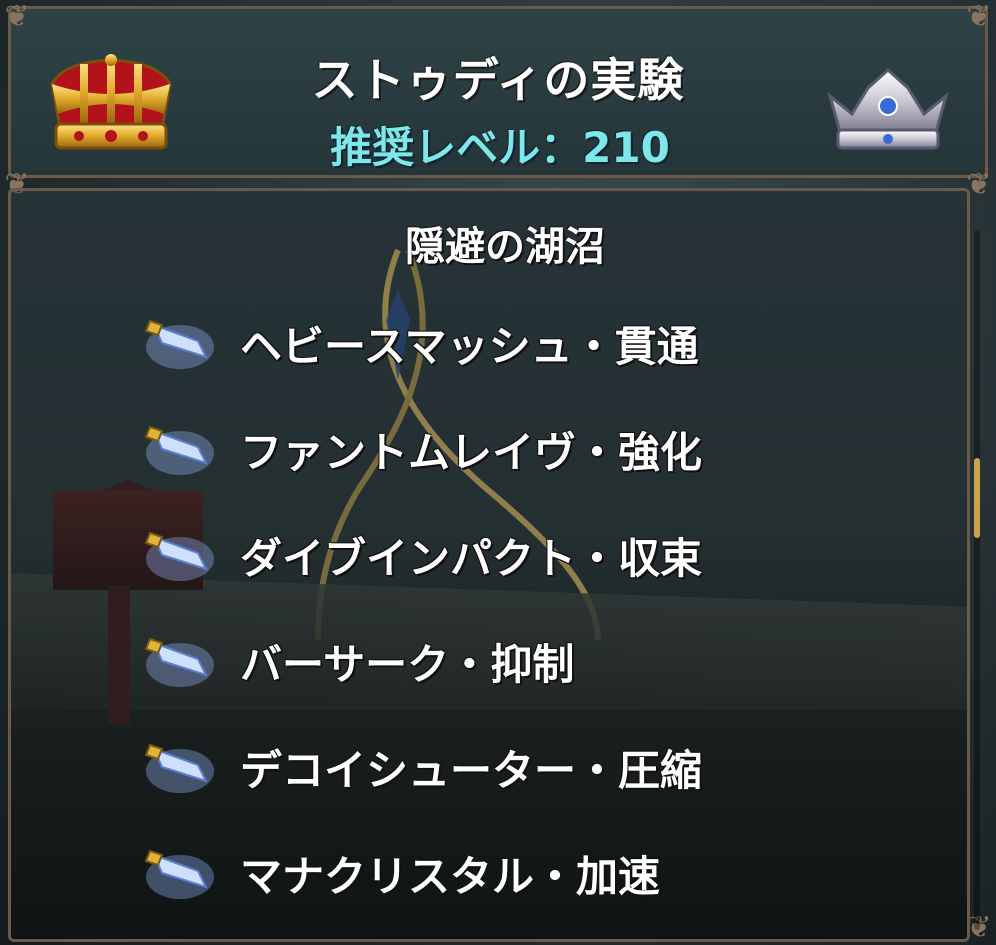 This screenshot has height=945, width=996. I want to click on skill-item: バーサーク・抑制, so click(500, 661).